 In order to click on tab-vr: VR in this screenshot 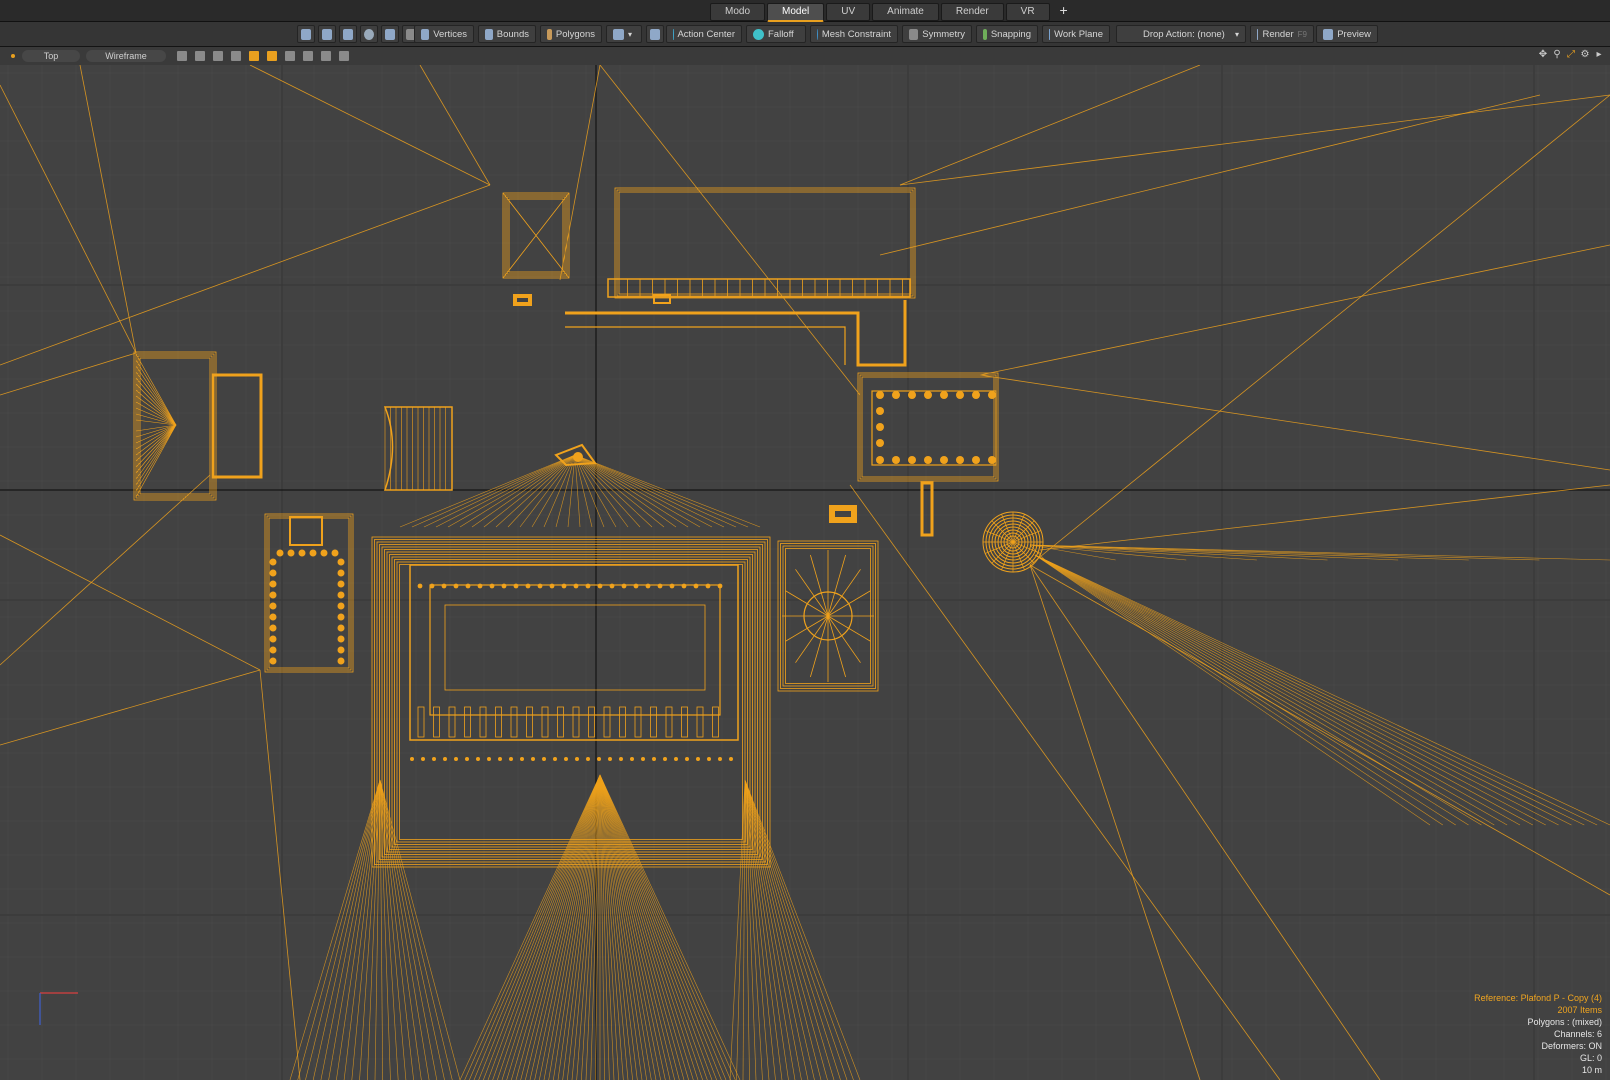, I will do `click(1027, 12)`.